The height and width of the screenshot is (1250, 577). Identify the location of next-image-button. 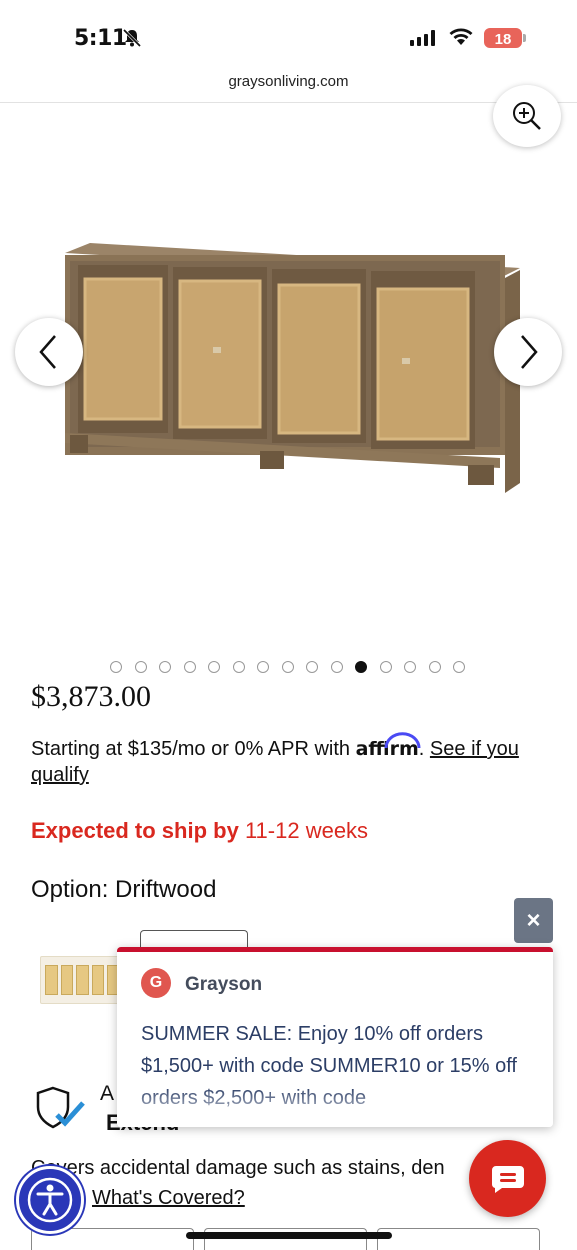
(528, 352).